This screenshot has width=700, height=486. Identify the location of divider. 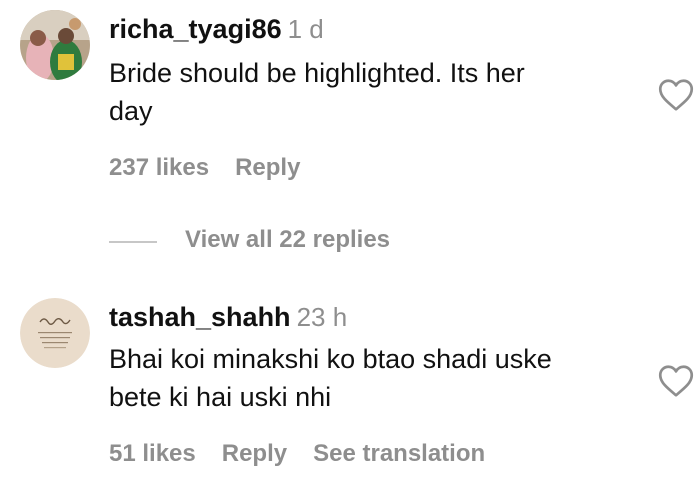
(133, 242).